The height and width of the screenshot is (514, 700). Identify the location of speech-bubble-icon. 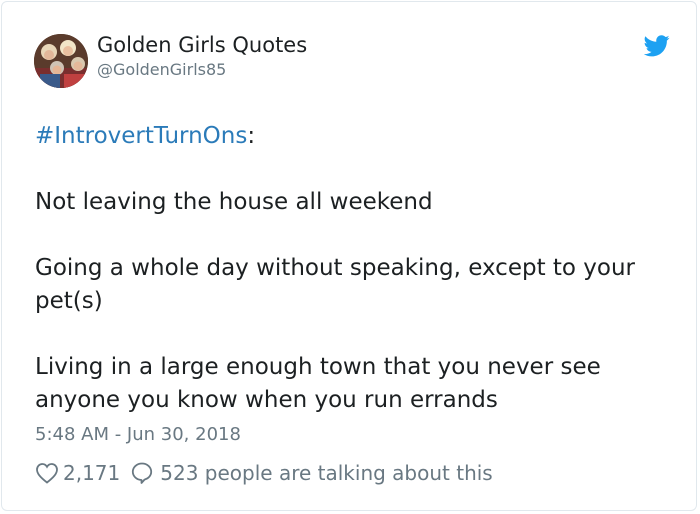
(142, 473).